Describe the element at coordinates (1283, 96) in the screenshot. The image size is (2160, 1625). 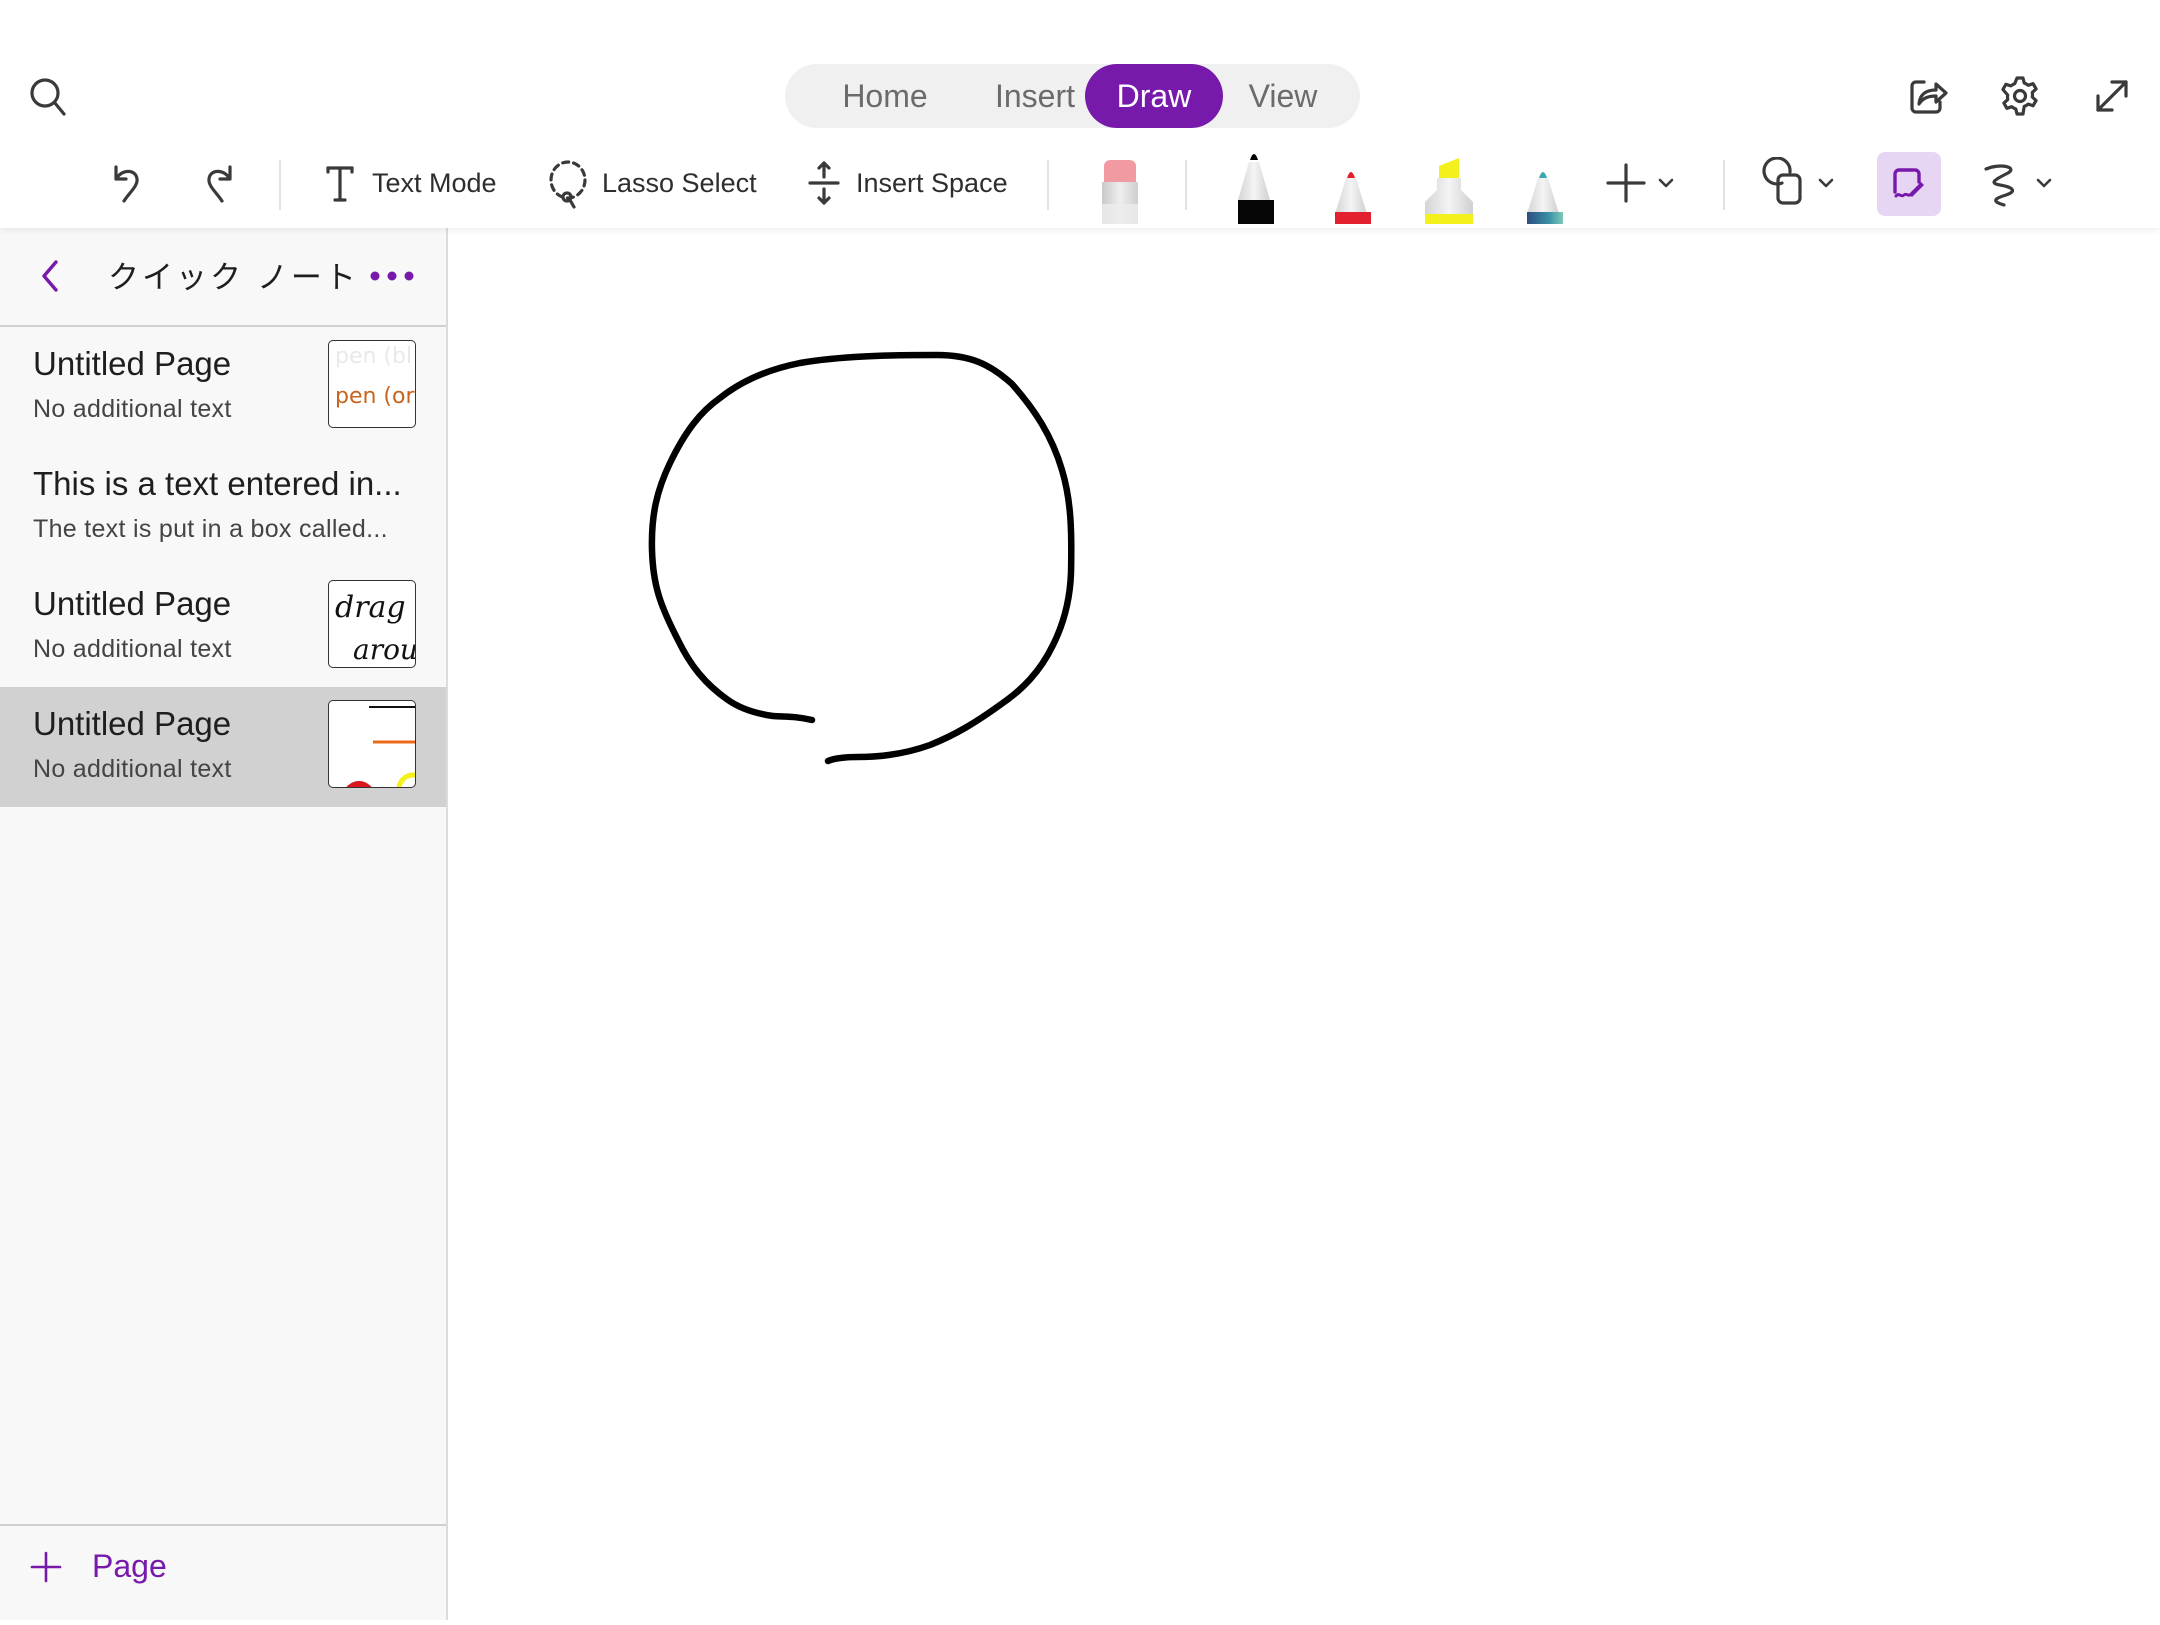
I see `tab-view: View` at that location.